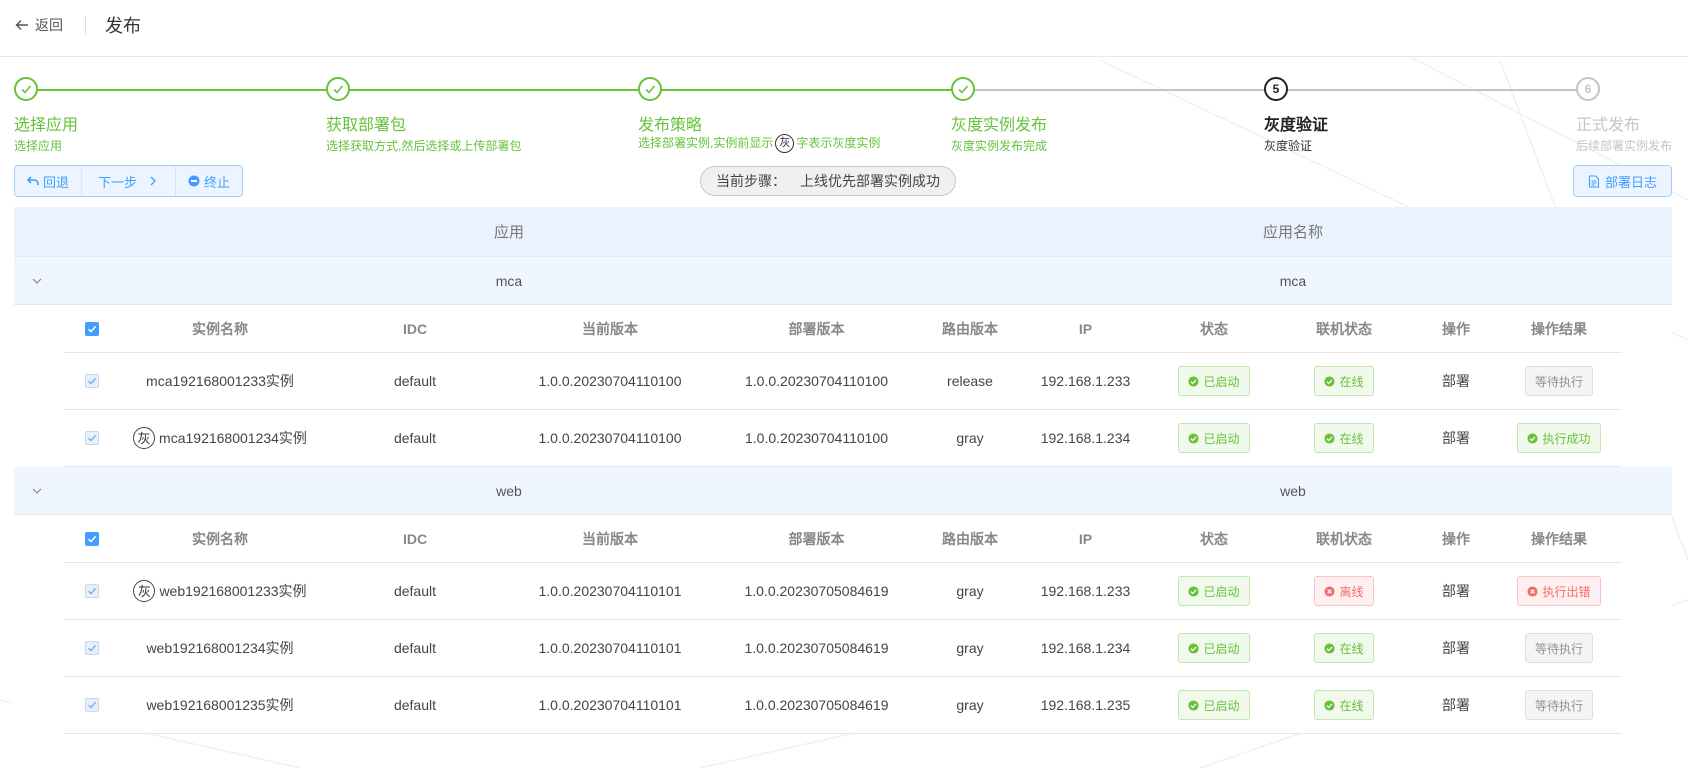 The image size is (1688, 768). I want to click on online-status-text: 在线, so click(1351, 381).